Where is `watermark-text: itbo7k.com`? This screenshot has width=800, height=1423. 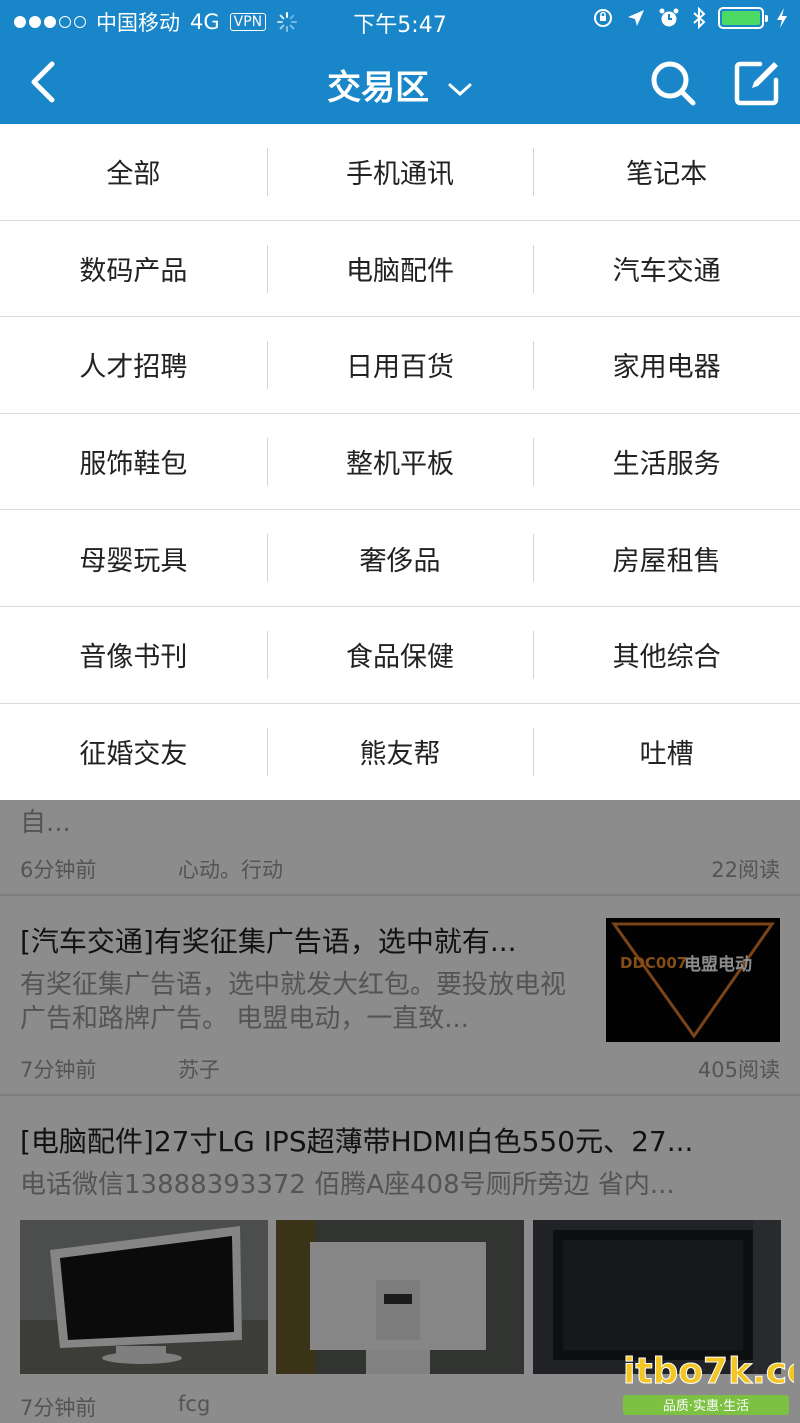 watermark-text: itbo7k.com is located at coordinates (708, 1371).